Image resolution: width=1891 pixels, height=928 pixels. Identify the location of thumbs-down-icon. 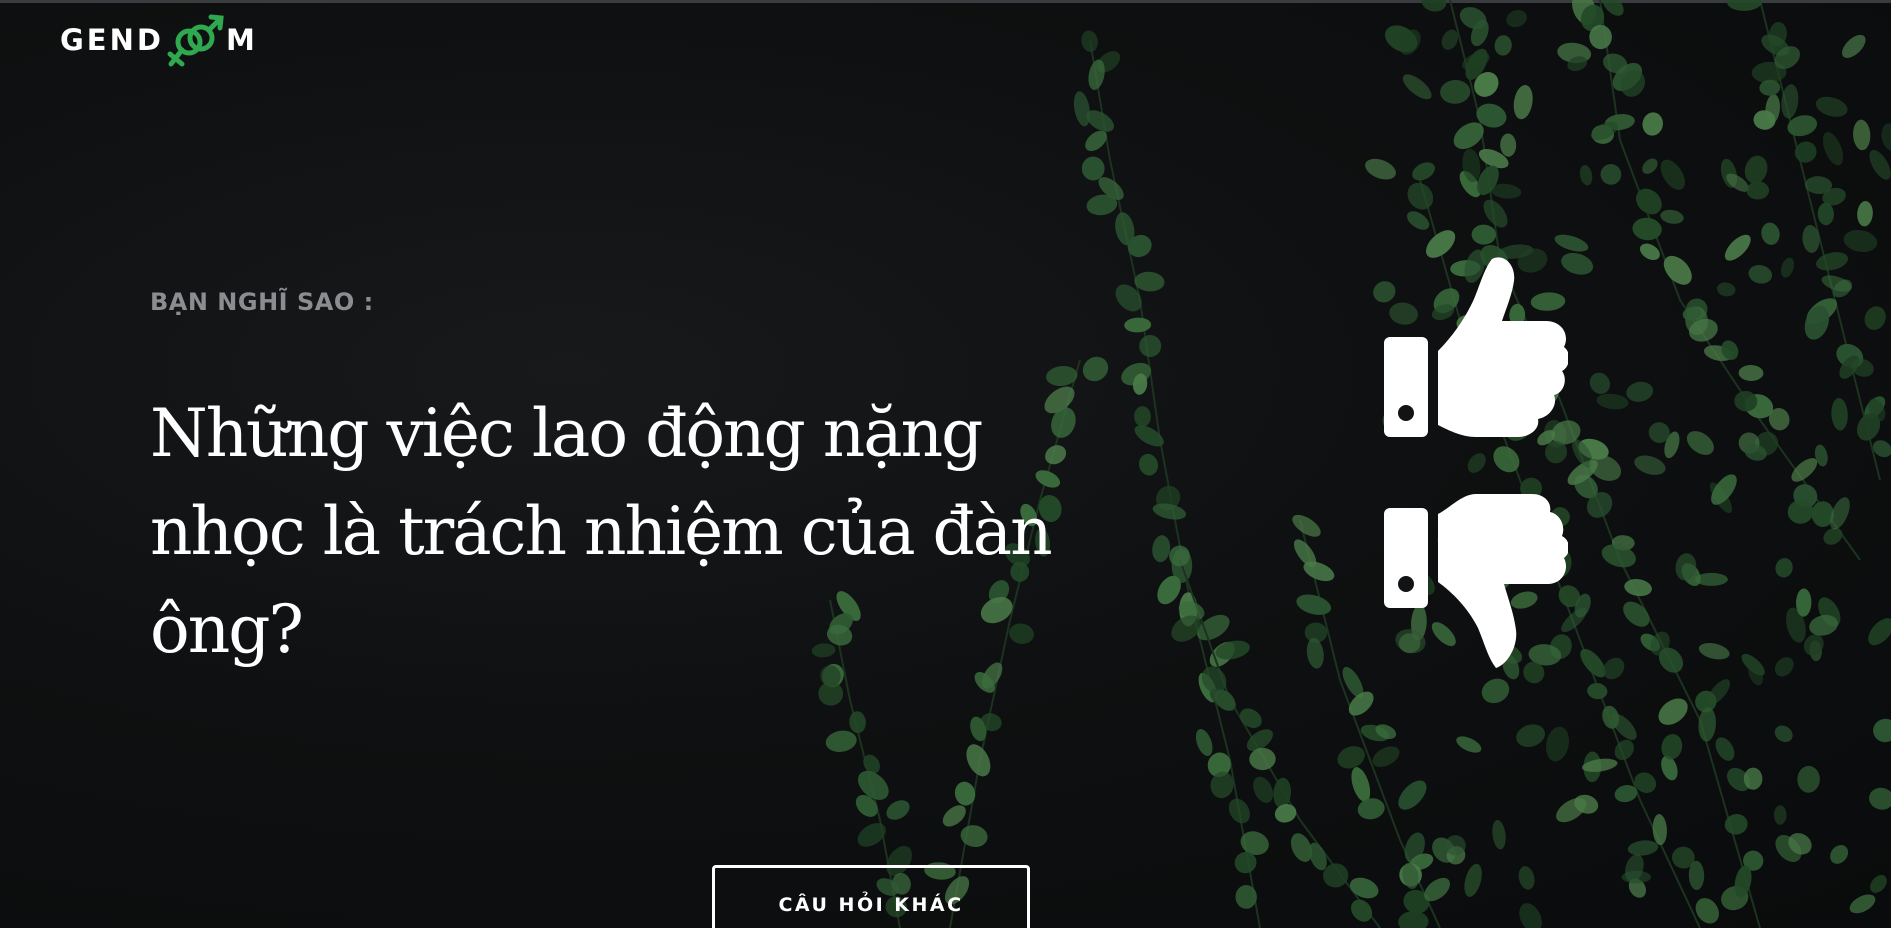
(1477, 581).